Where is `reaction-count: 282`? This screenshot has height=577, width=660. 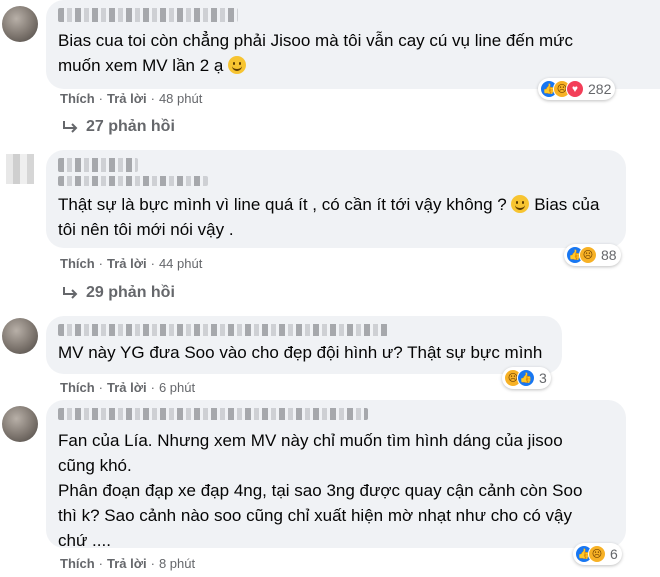
reaction-count: 282 is located at coordinates (600, 89).